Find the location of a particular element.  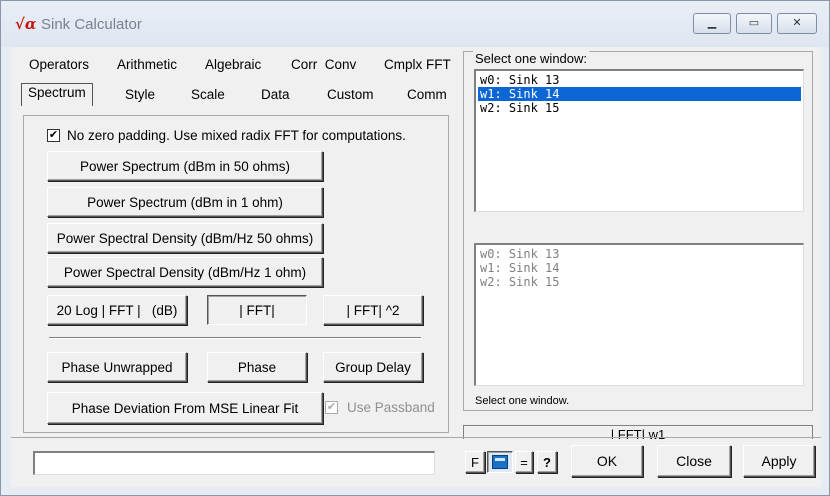

minimize-button: ▁ is located at coordinates (712, 23).